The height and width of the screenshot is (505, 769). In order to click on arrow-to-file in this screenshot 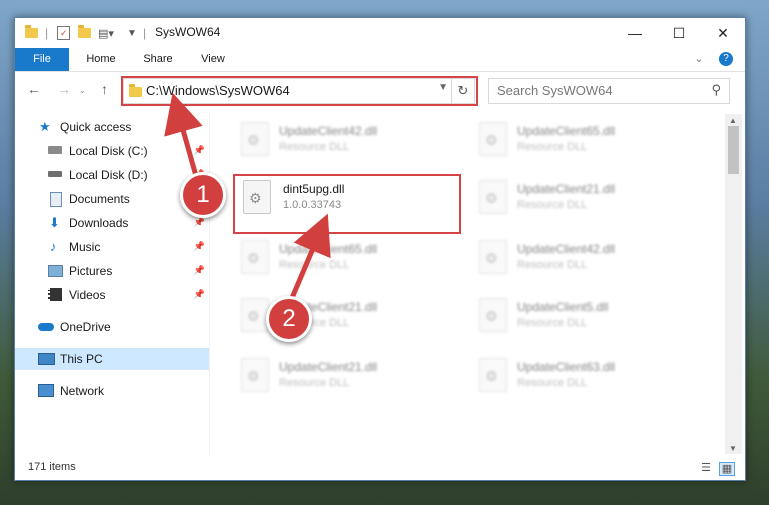, I will do `click(310, 256)`.